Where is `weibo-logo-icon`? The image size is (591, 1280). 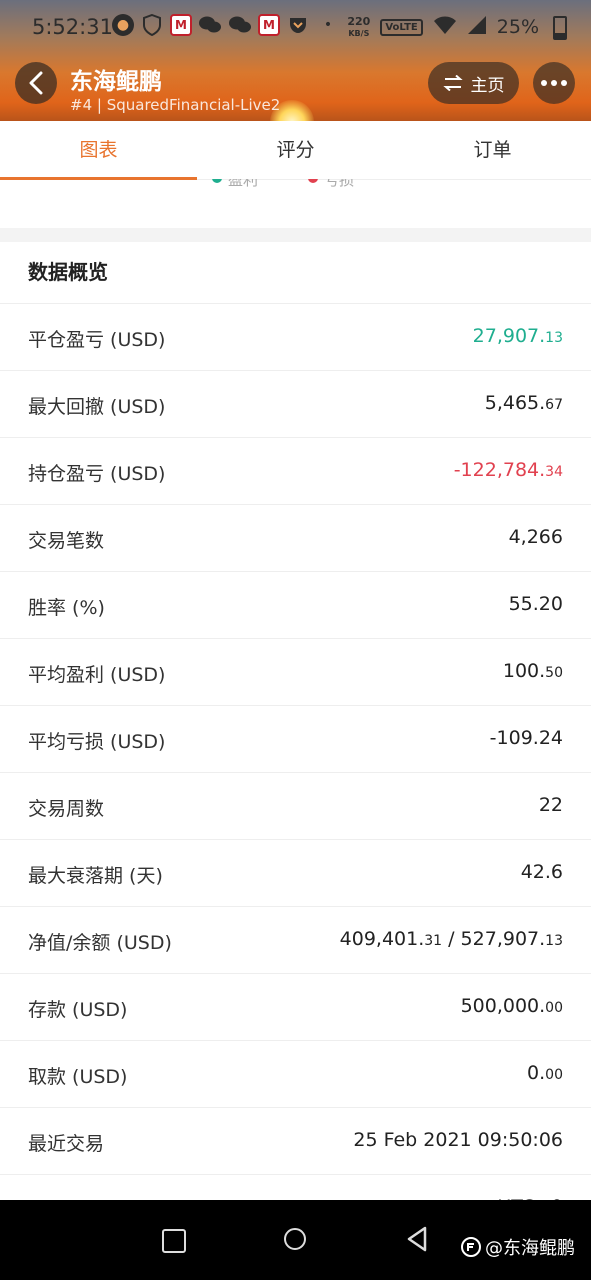
weibo-logo-icon is located at coordinates (471, 1247).